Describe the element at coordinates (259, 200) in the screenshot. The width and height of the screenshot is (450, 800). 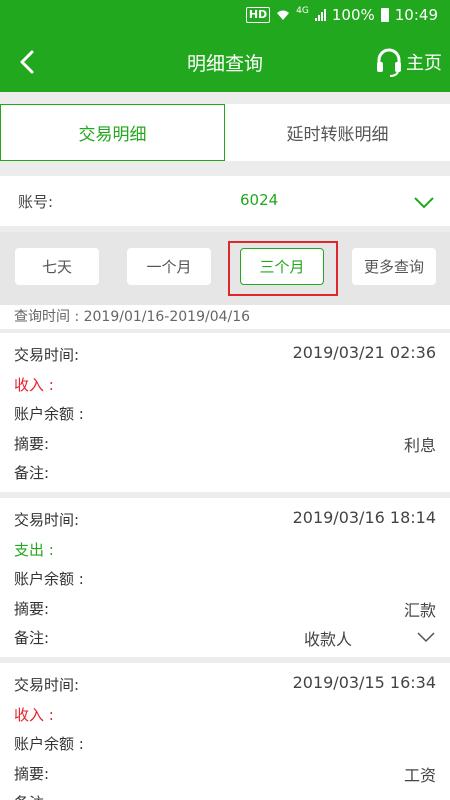
I see `account-number: 6024` at that location.